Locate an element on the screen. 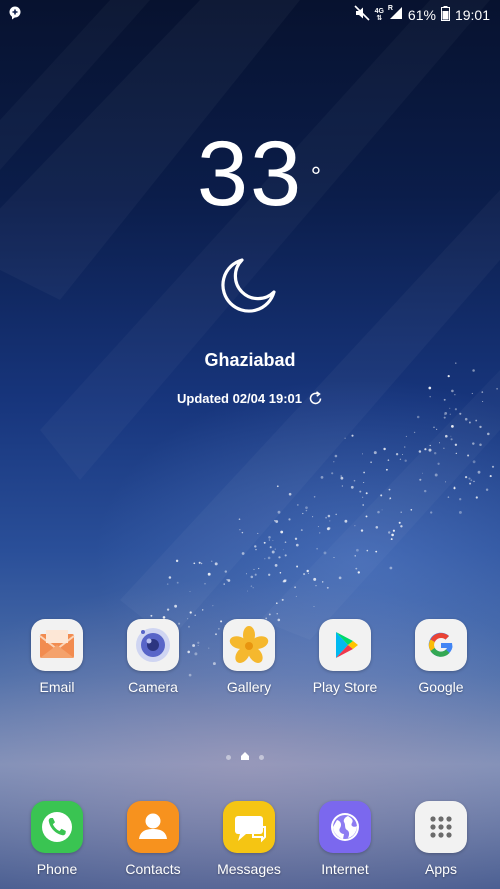  app-internet: Internet is located at coordinates (345, 839).